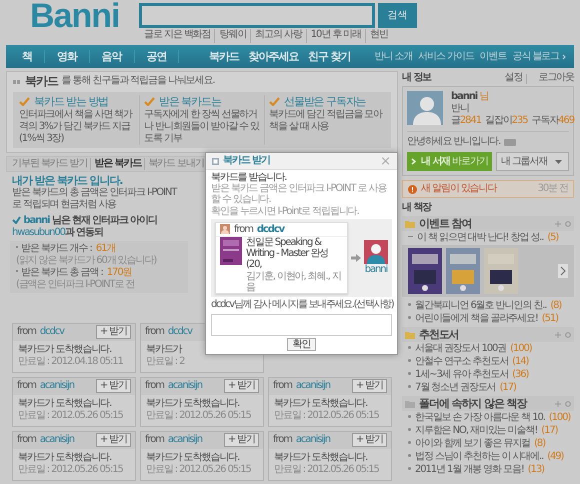 The image size is (580, 484). I want to click on shelf-link: 1세~3세 유아 추천도서, so click(461, 374).